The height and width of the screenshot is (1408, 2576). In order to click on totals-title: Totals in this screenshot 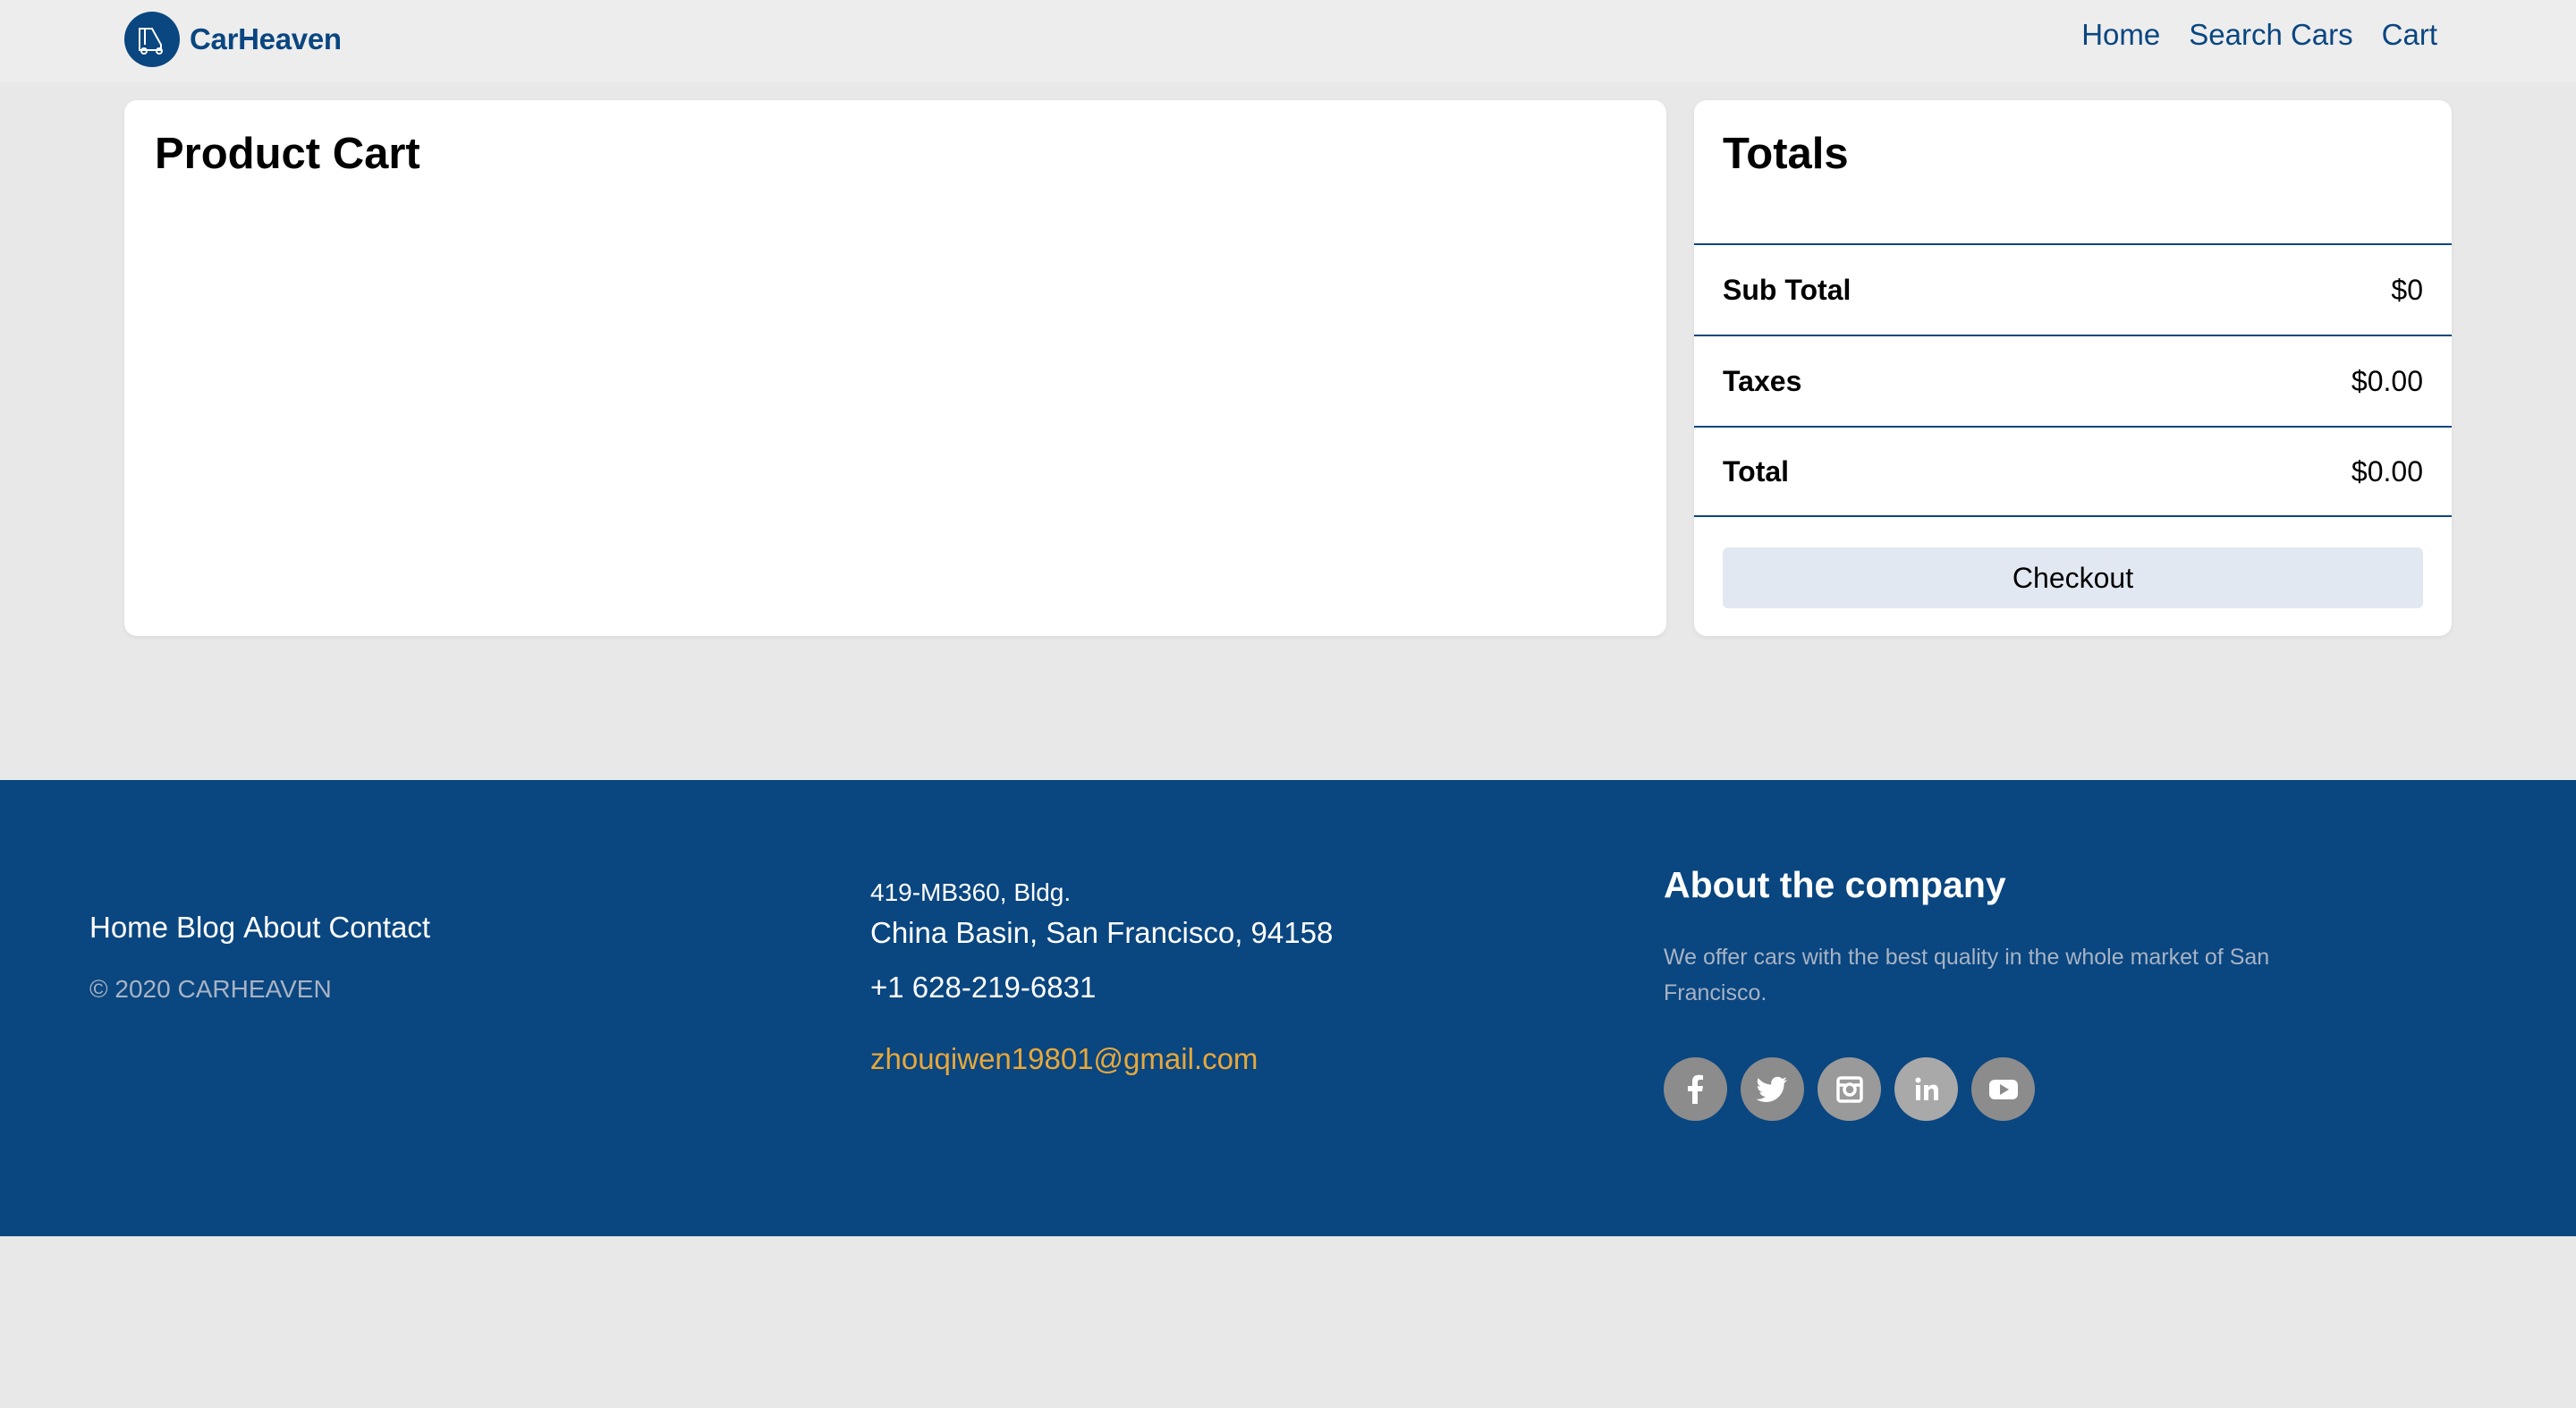, I will do `click(1786, 154)`.